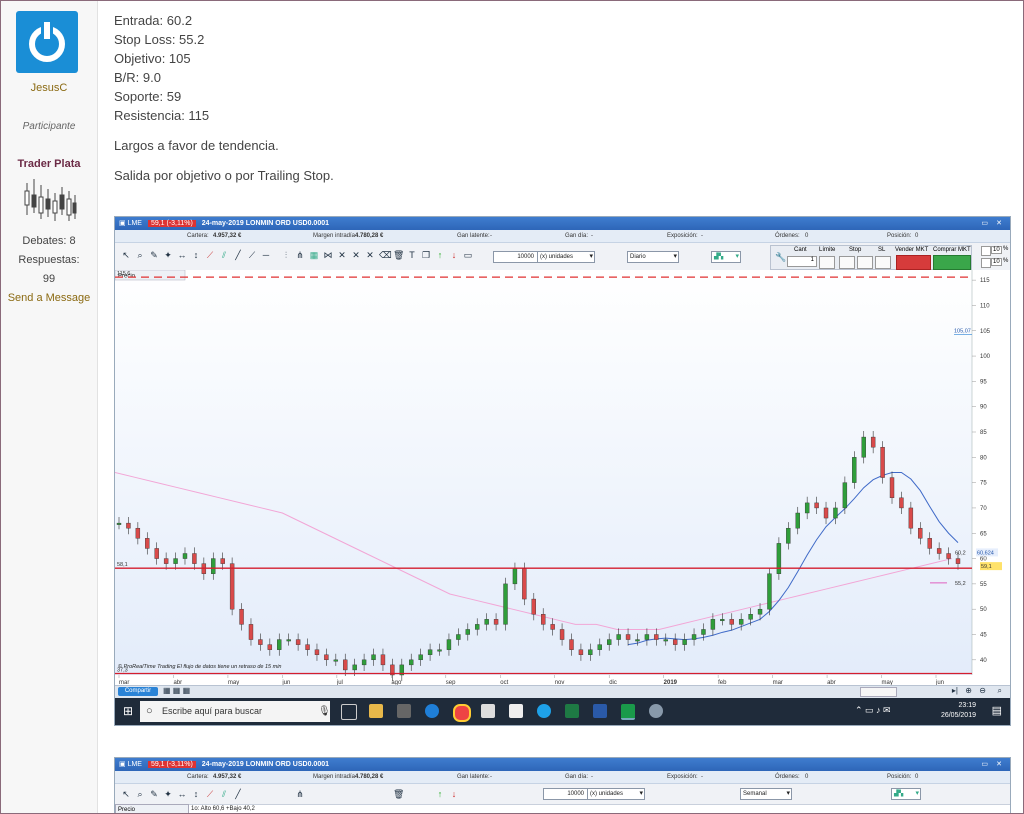  Describe the element at coordinates (342, 255) in the screenshot. I see `cross-icon: ✕` at that location.